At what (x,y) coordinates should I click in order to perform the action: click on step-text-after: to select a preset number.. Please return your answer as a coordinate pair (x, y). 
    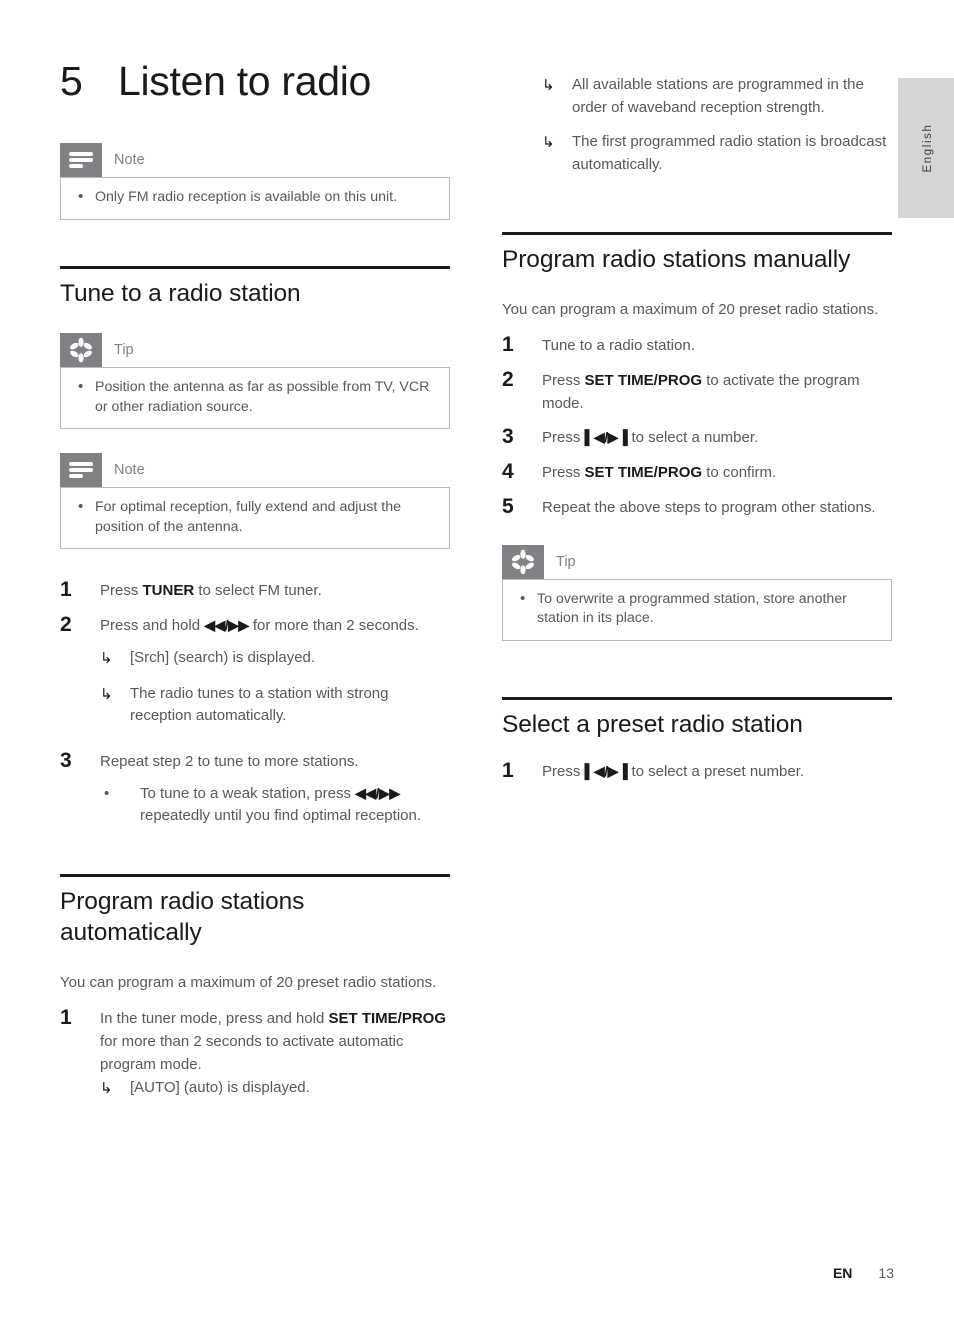
    Looking at the image, I should click on (716, 772).